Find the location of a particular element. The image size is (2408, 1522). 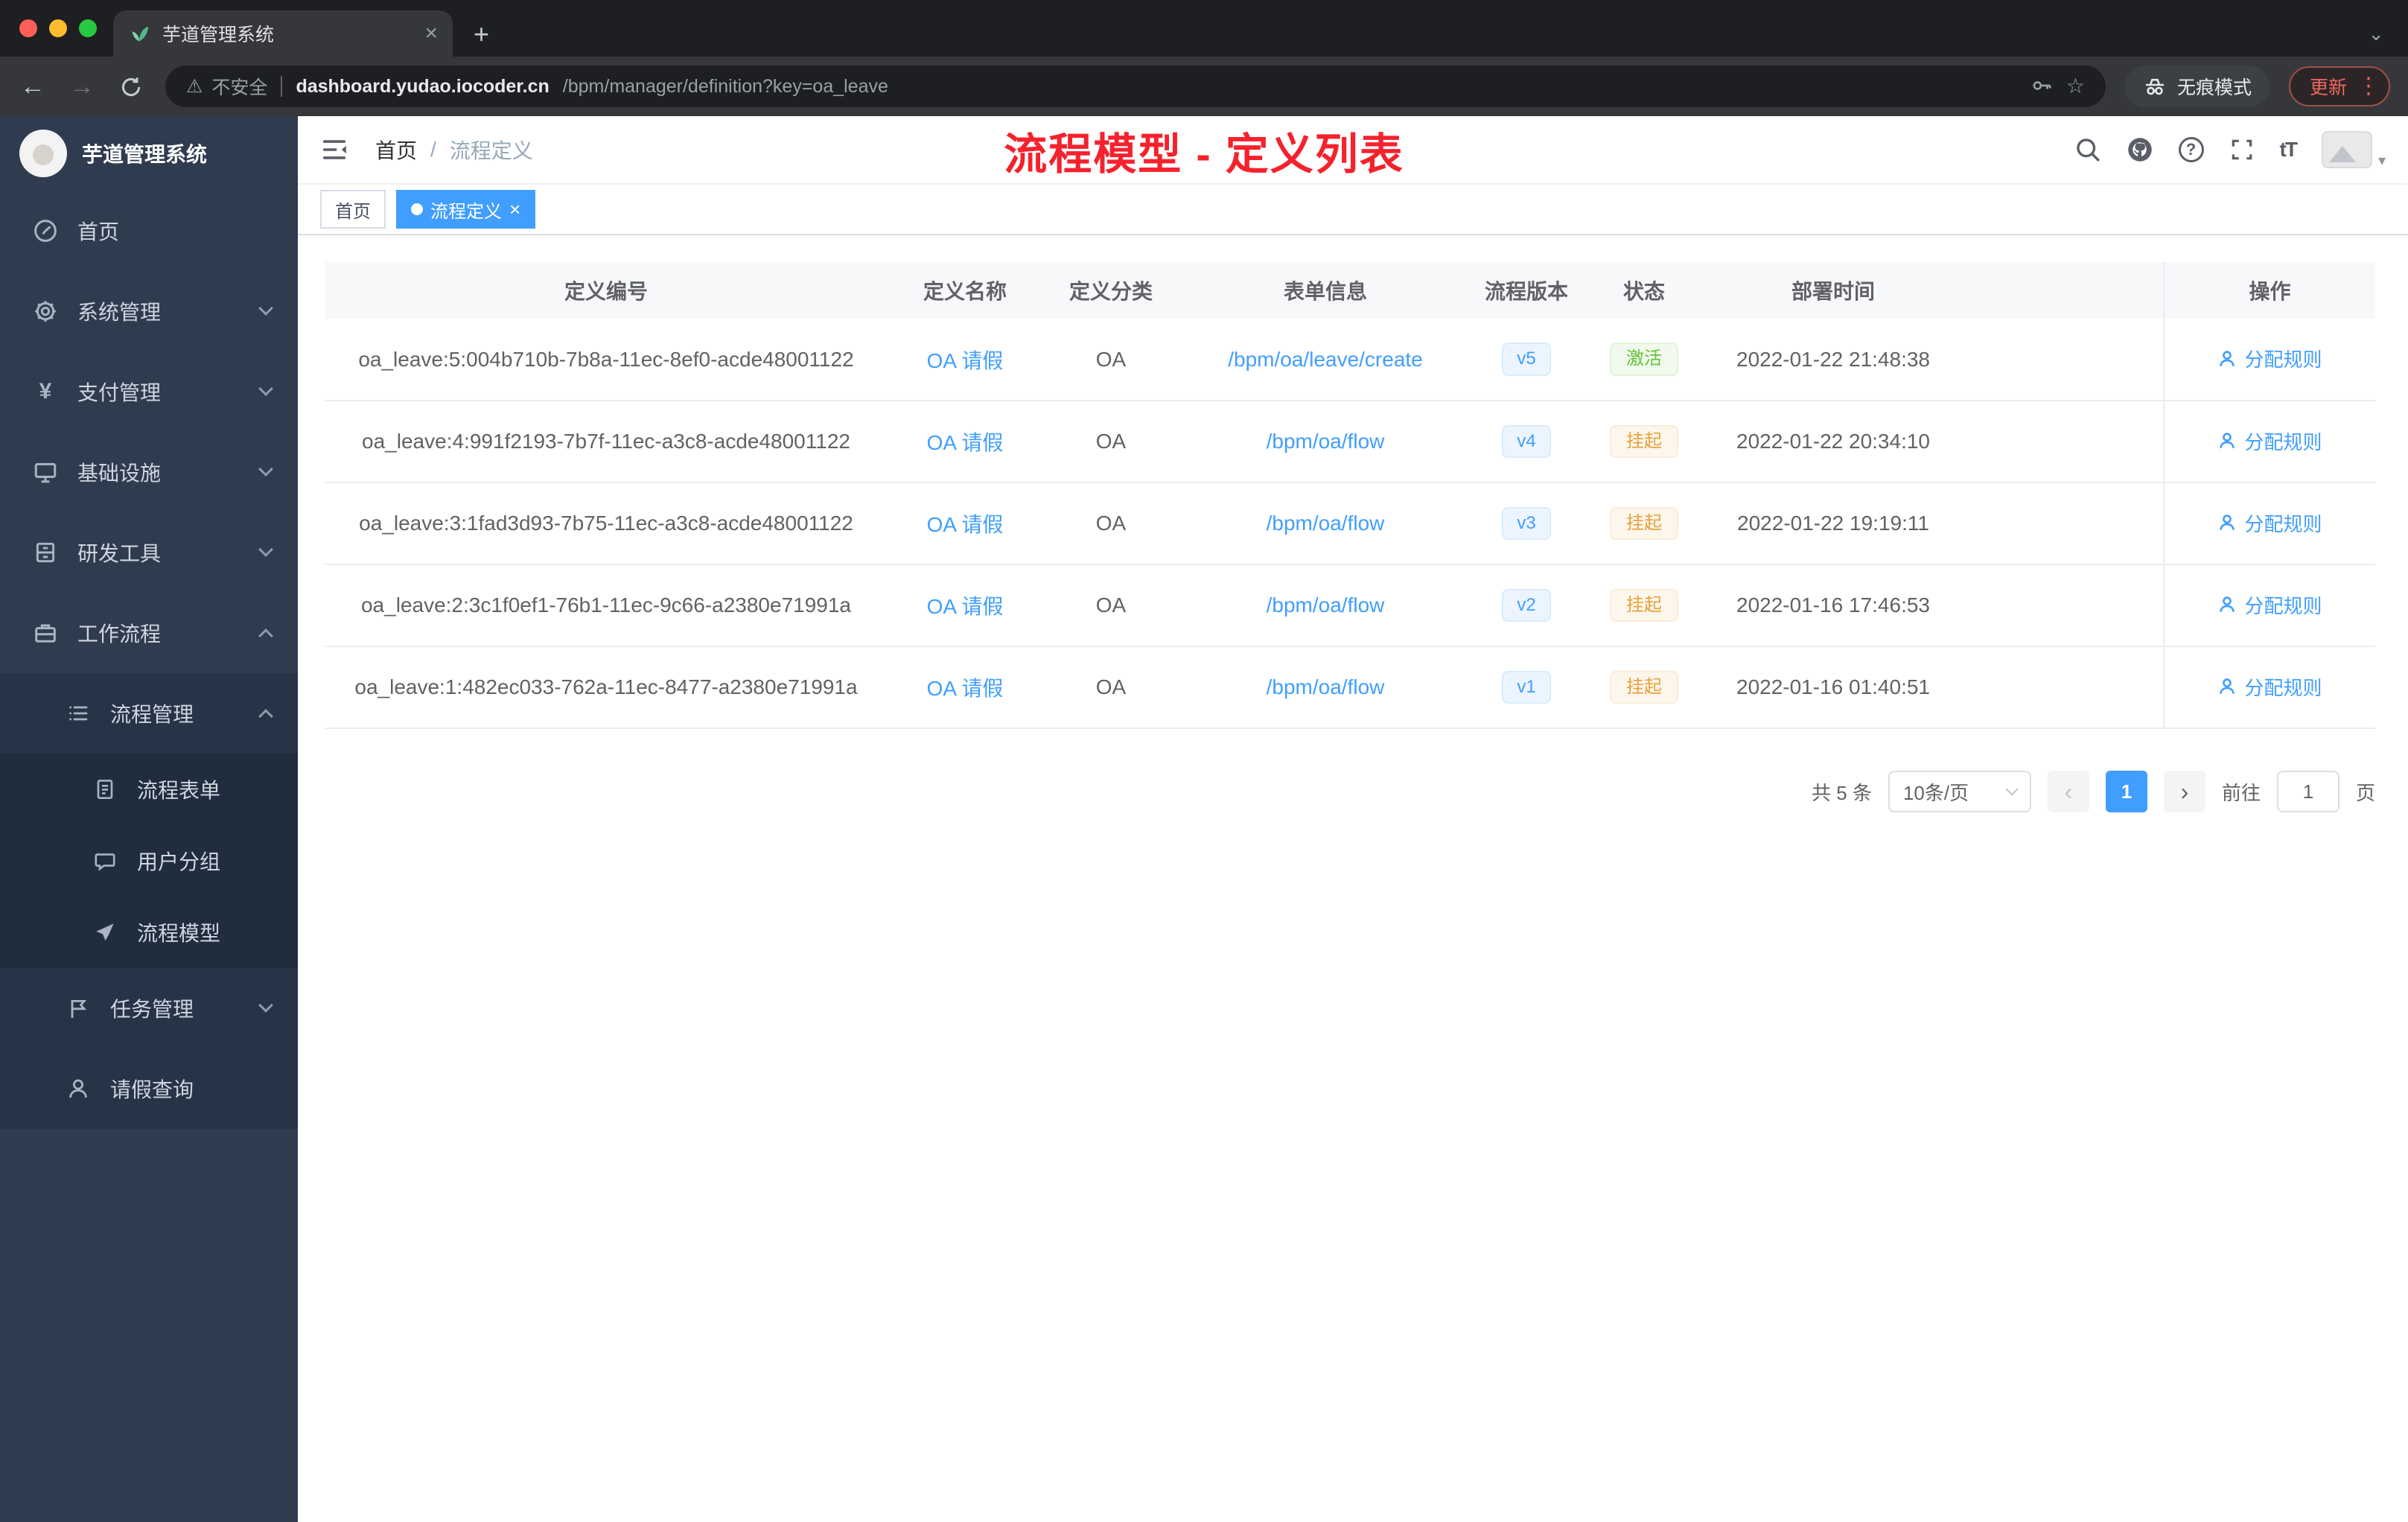

dashboard-icon is located at coordinates (45, 231).